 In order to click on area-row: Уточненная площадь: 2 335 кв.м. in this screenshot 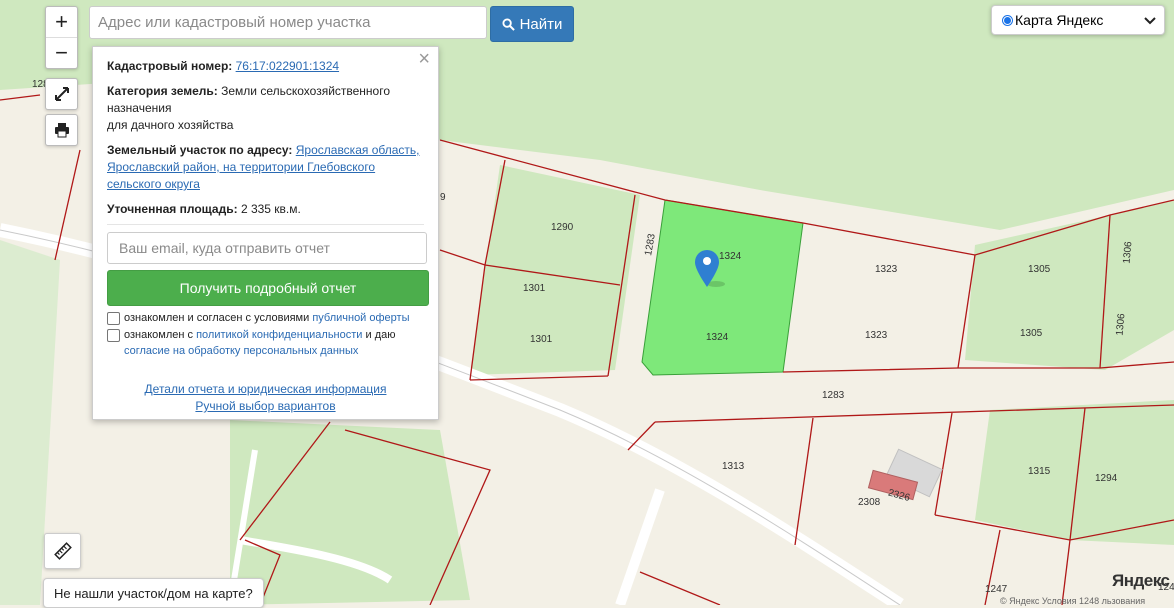, I will do `click(265, 209)`.